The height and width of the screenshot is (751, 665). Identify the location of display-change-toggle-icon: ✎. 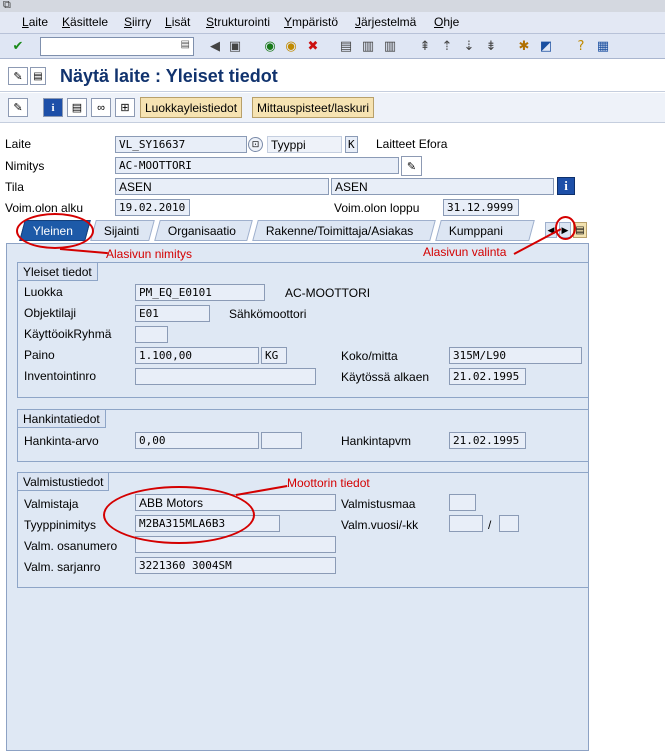
(18, 76).